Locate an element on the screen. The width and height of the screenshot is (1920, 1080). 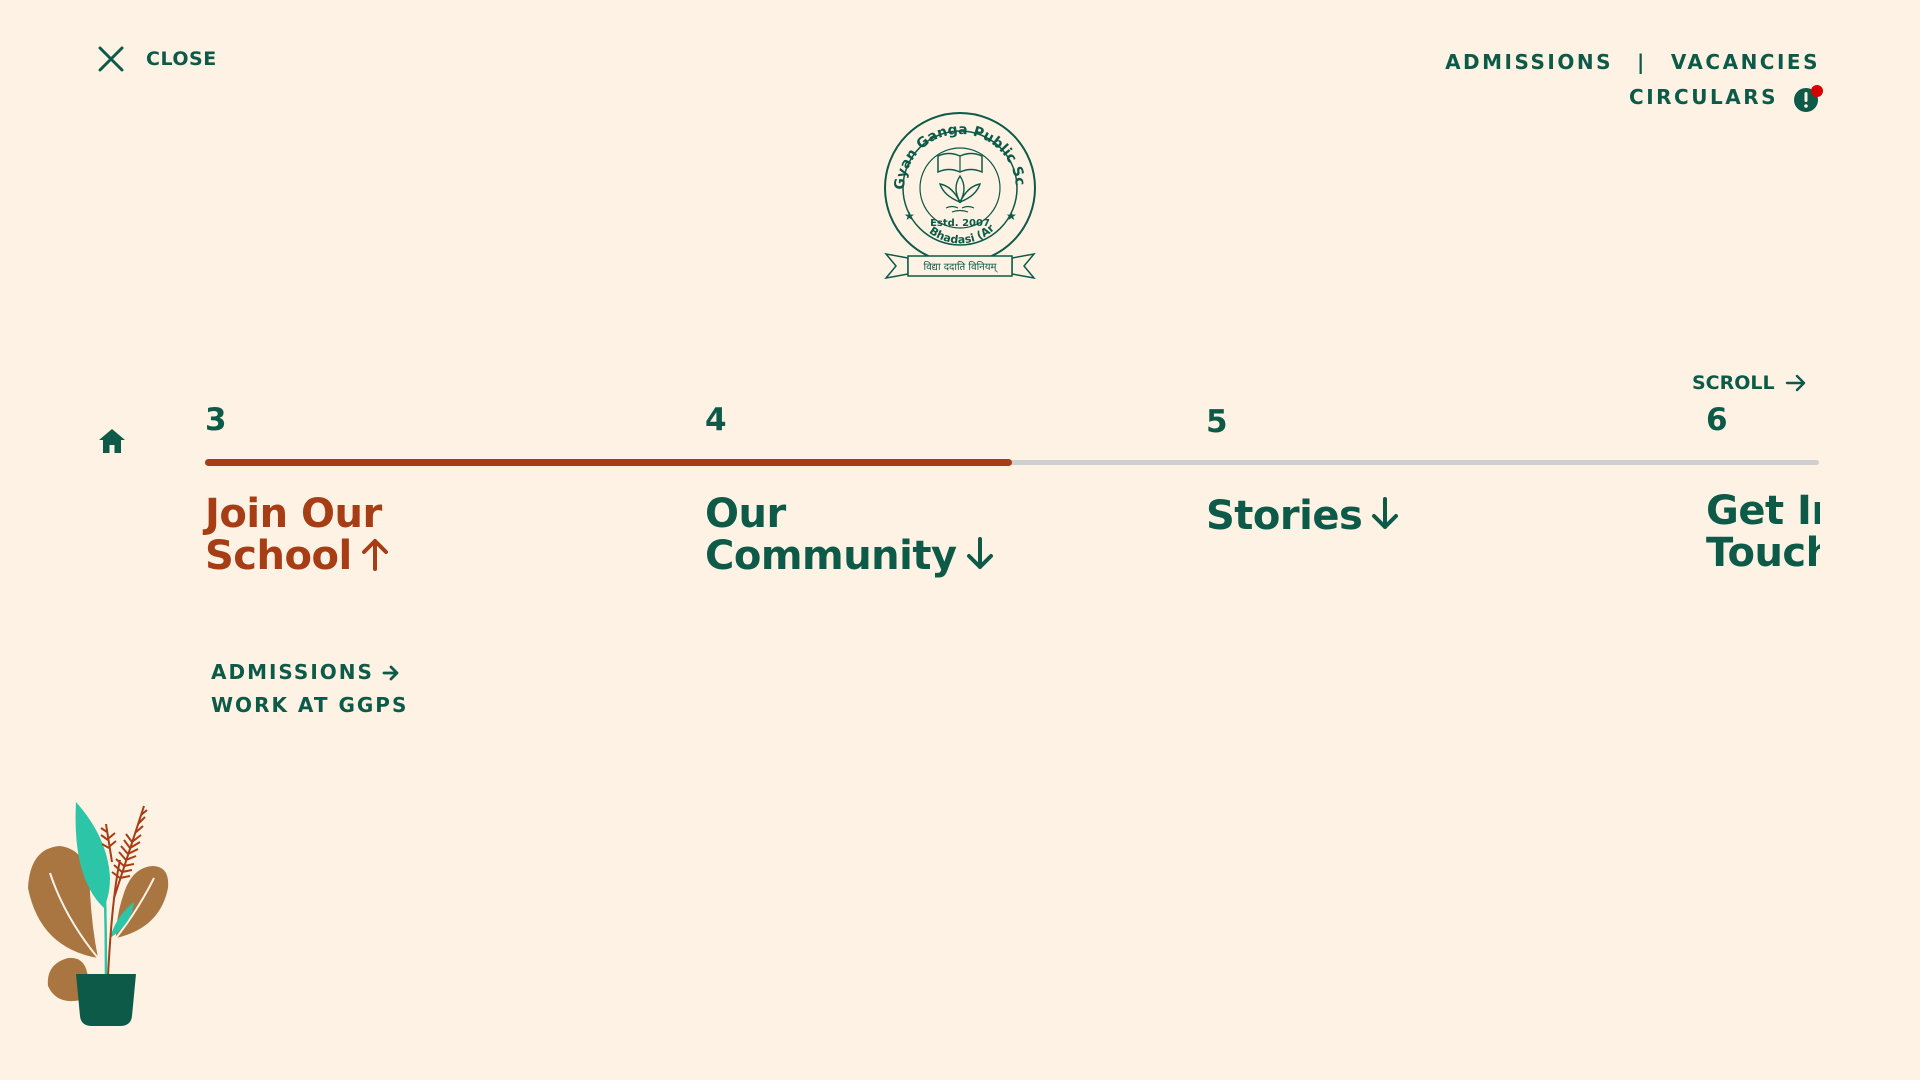
section-title-line2: Community is located at coordinates (831, 556).